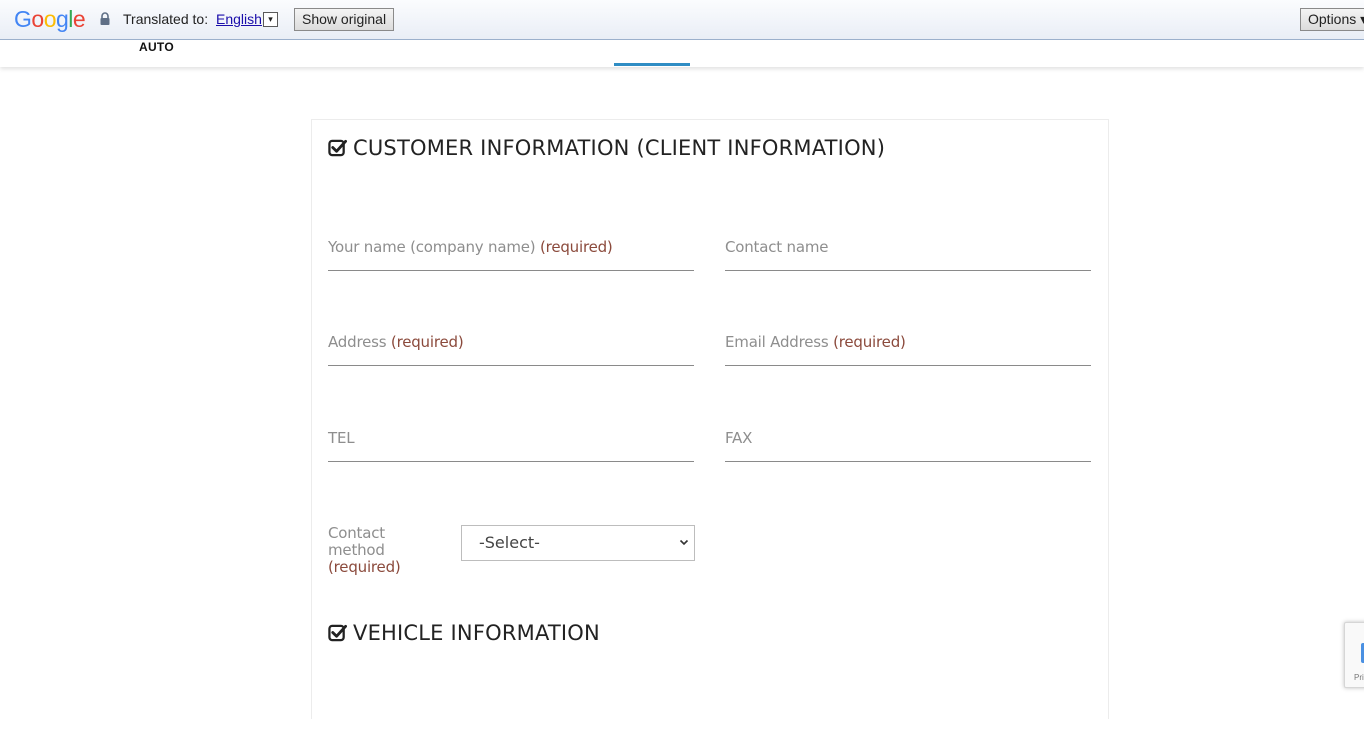 This screenshot has height=752, width=1364. Describe the element at coordinates (1332, 19) in the screenshot. I see `options-button: Options ▾` at that location.